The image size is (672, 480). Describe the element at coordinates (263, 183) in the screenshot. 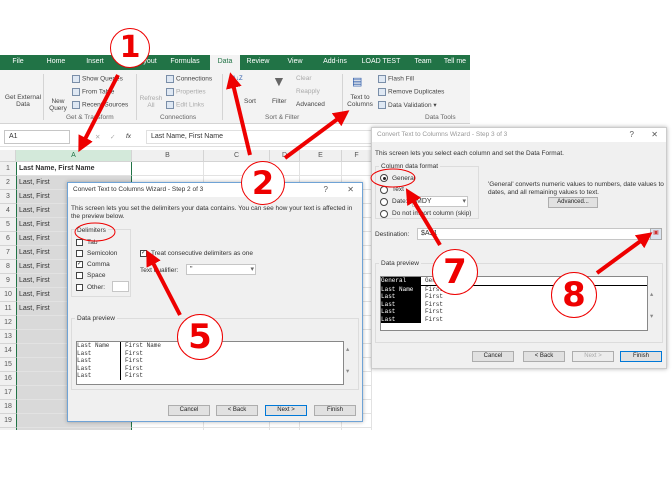

I see `annotation-2: 2` at that location.